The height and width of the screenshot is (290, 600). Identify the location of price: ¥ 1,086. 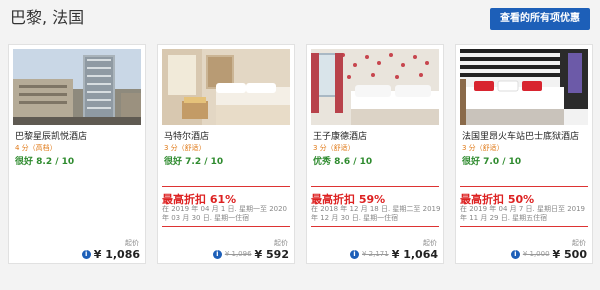
(116, 254).